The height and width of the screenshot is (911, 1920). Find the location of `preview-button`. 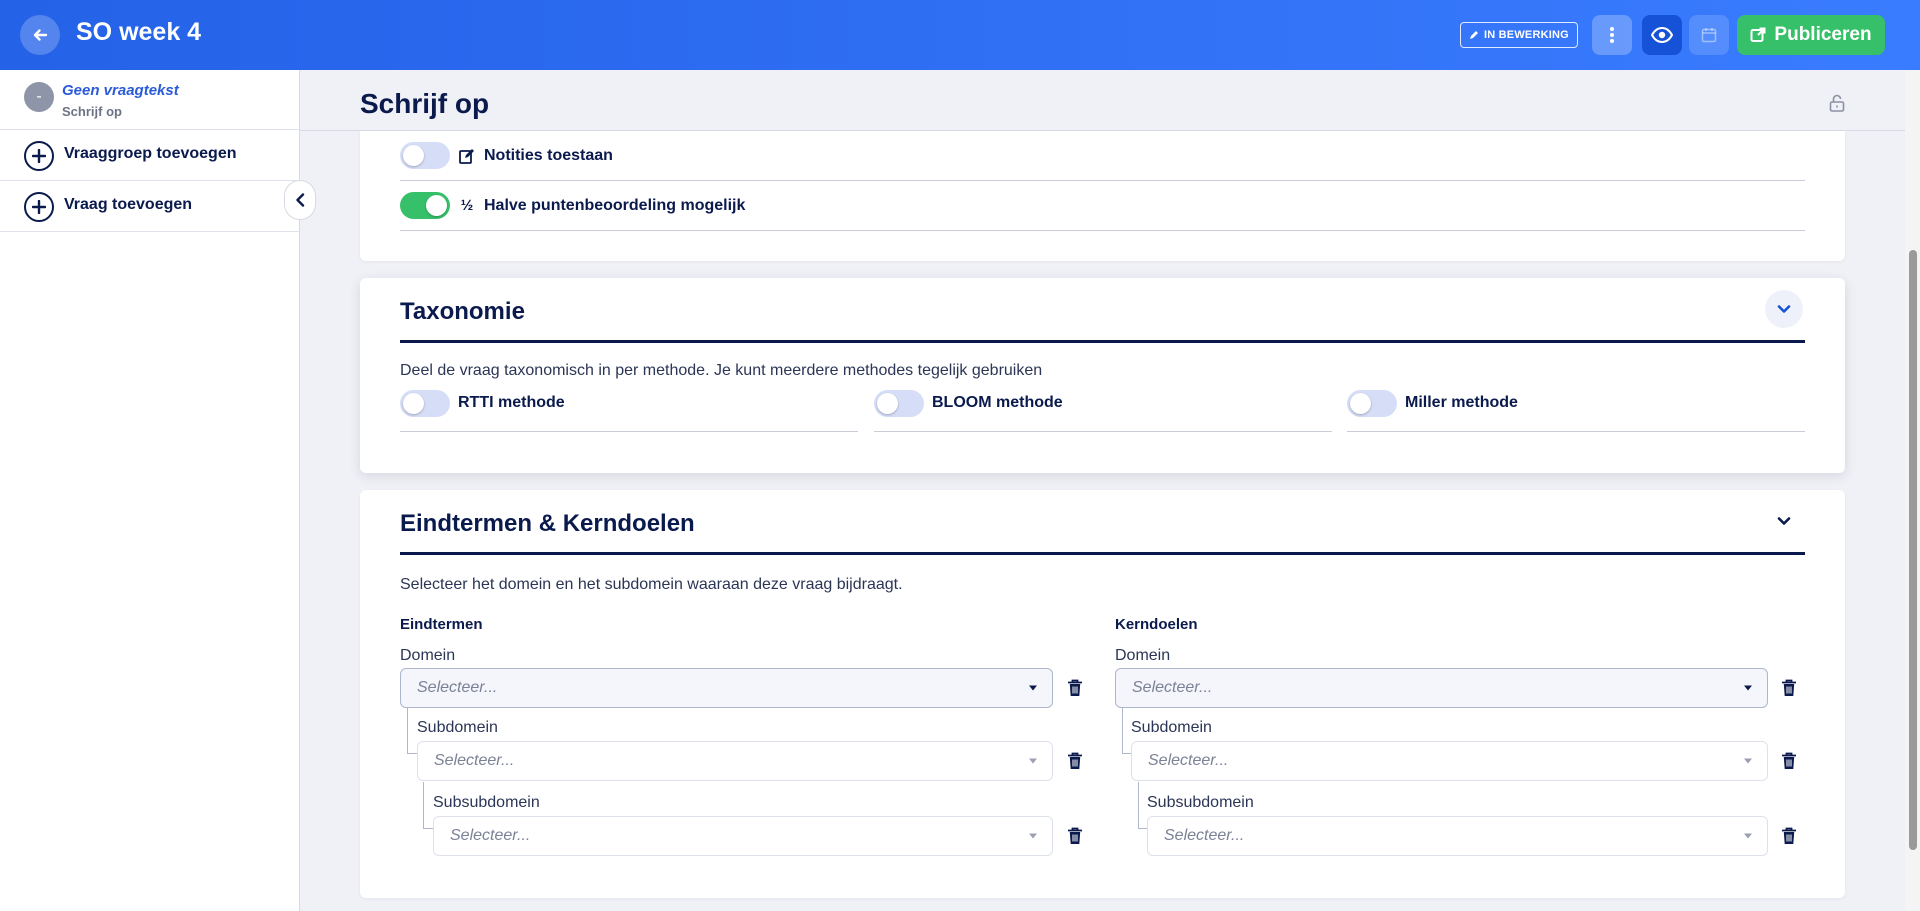

preview-button is located at coordinates (1662, 35).